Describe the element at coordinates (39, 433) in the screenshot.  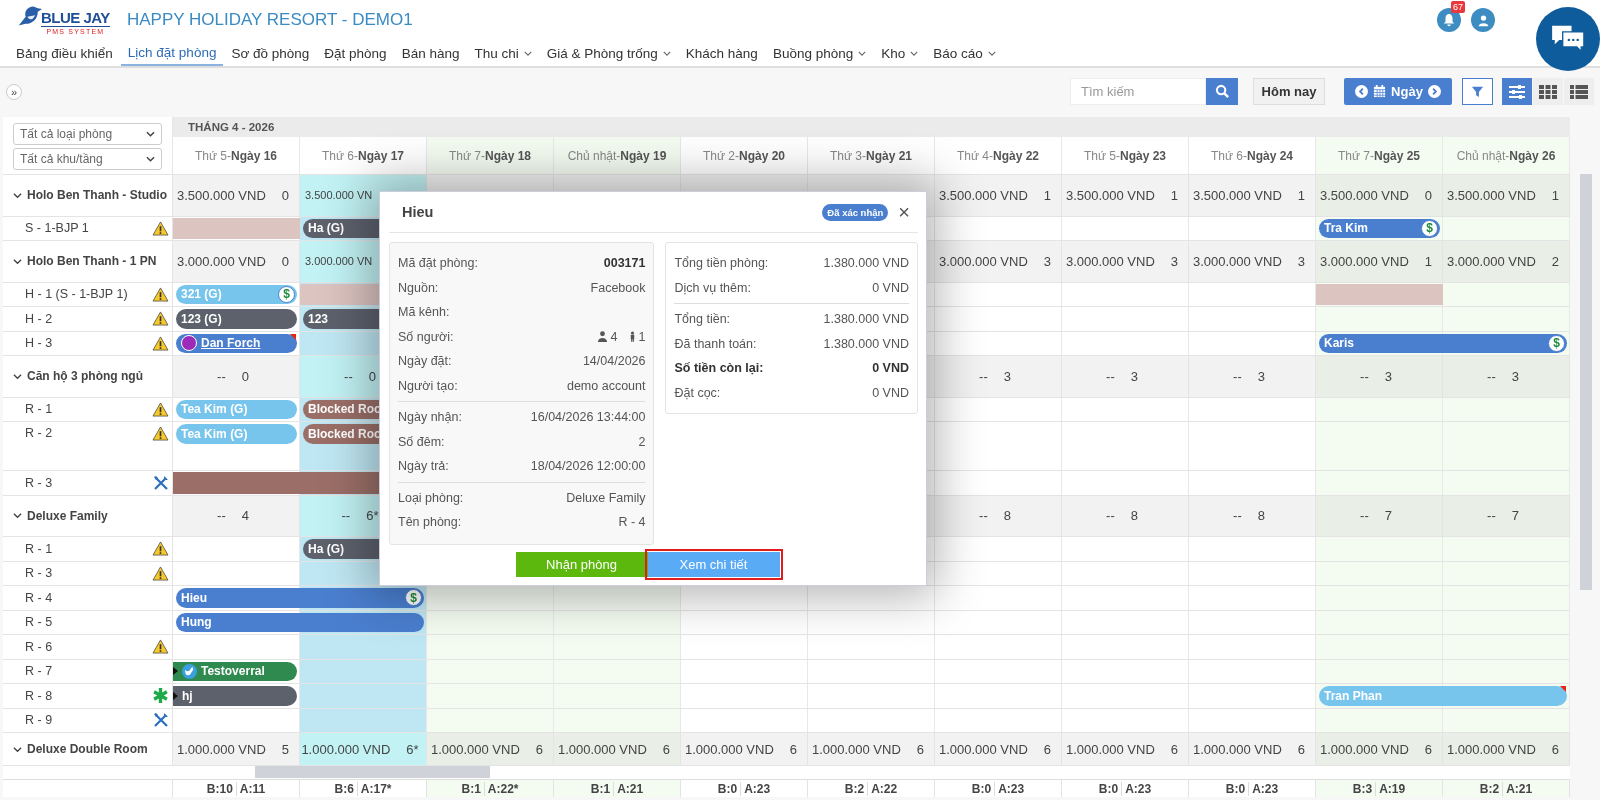
I see `room-name: R - 2` at that location.